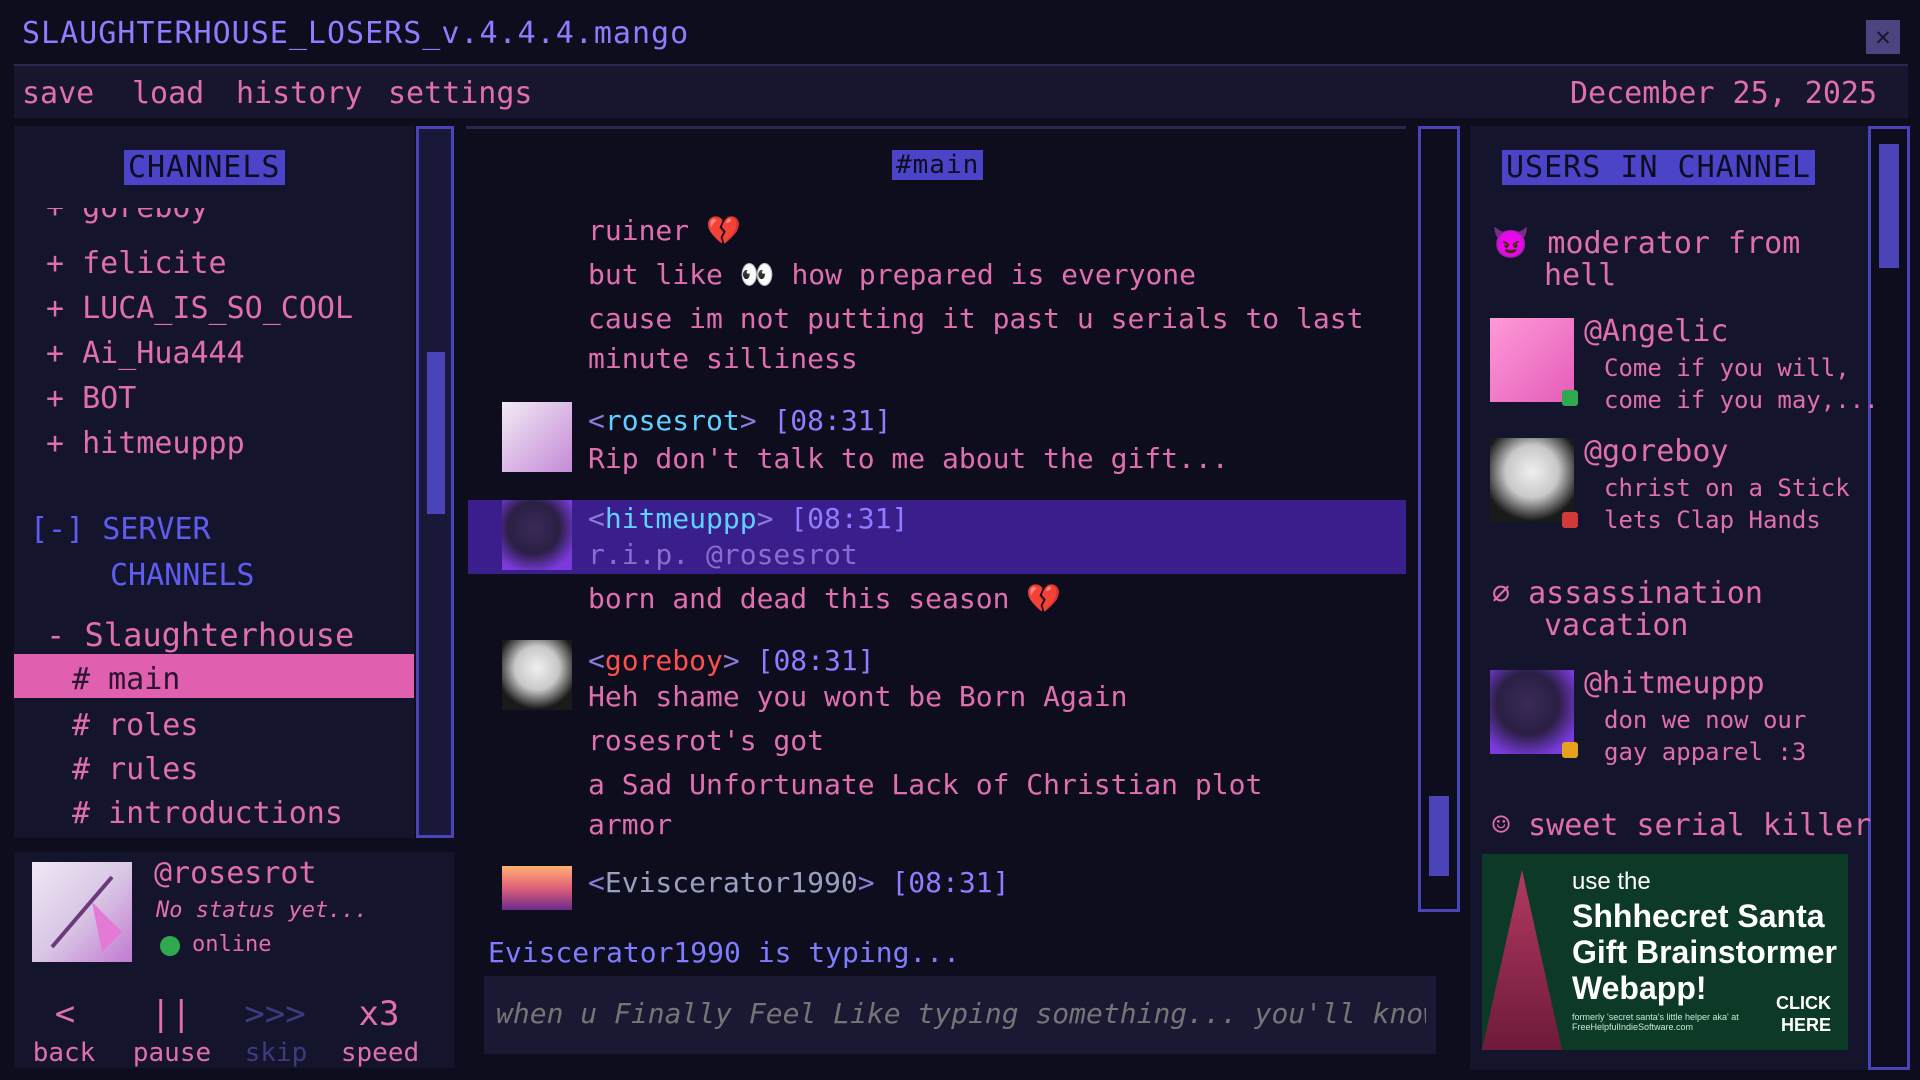  I want to click on pause-button: pause, so click(172, 1053).